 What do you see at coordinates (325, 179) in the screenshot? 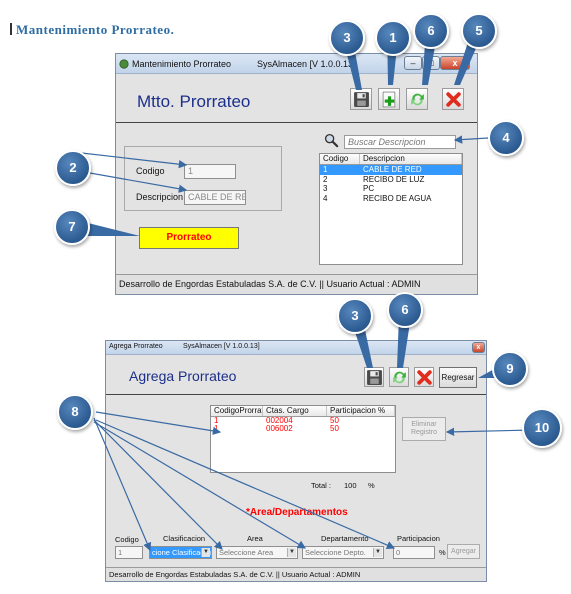
I see `list-item-codigo: 2` at bounding box center [325, 179].